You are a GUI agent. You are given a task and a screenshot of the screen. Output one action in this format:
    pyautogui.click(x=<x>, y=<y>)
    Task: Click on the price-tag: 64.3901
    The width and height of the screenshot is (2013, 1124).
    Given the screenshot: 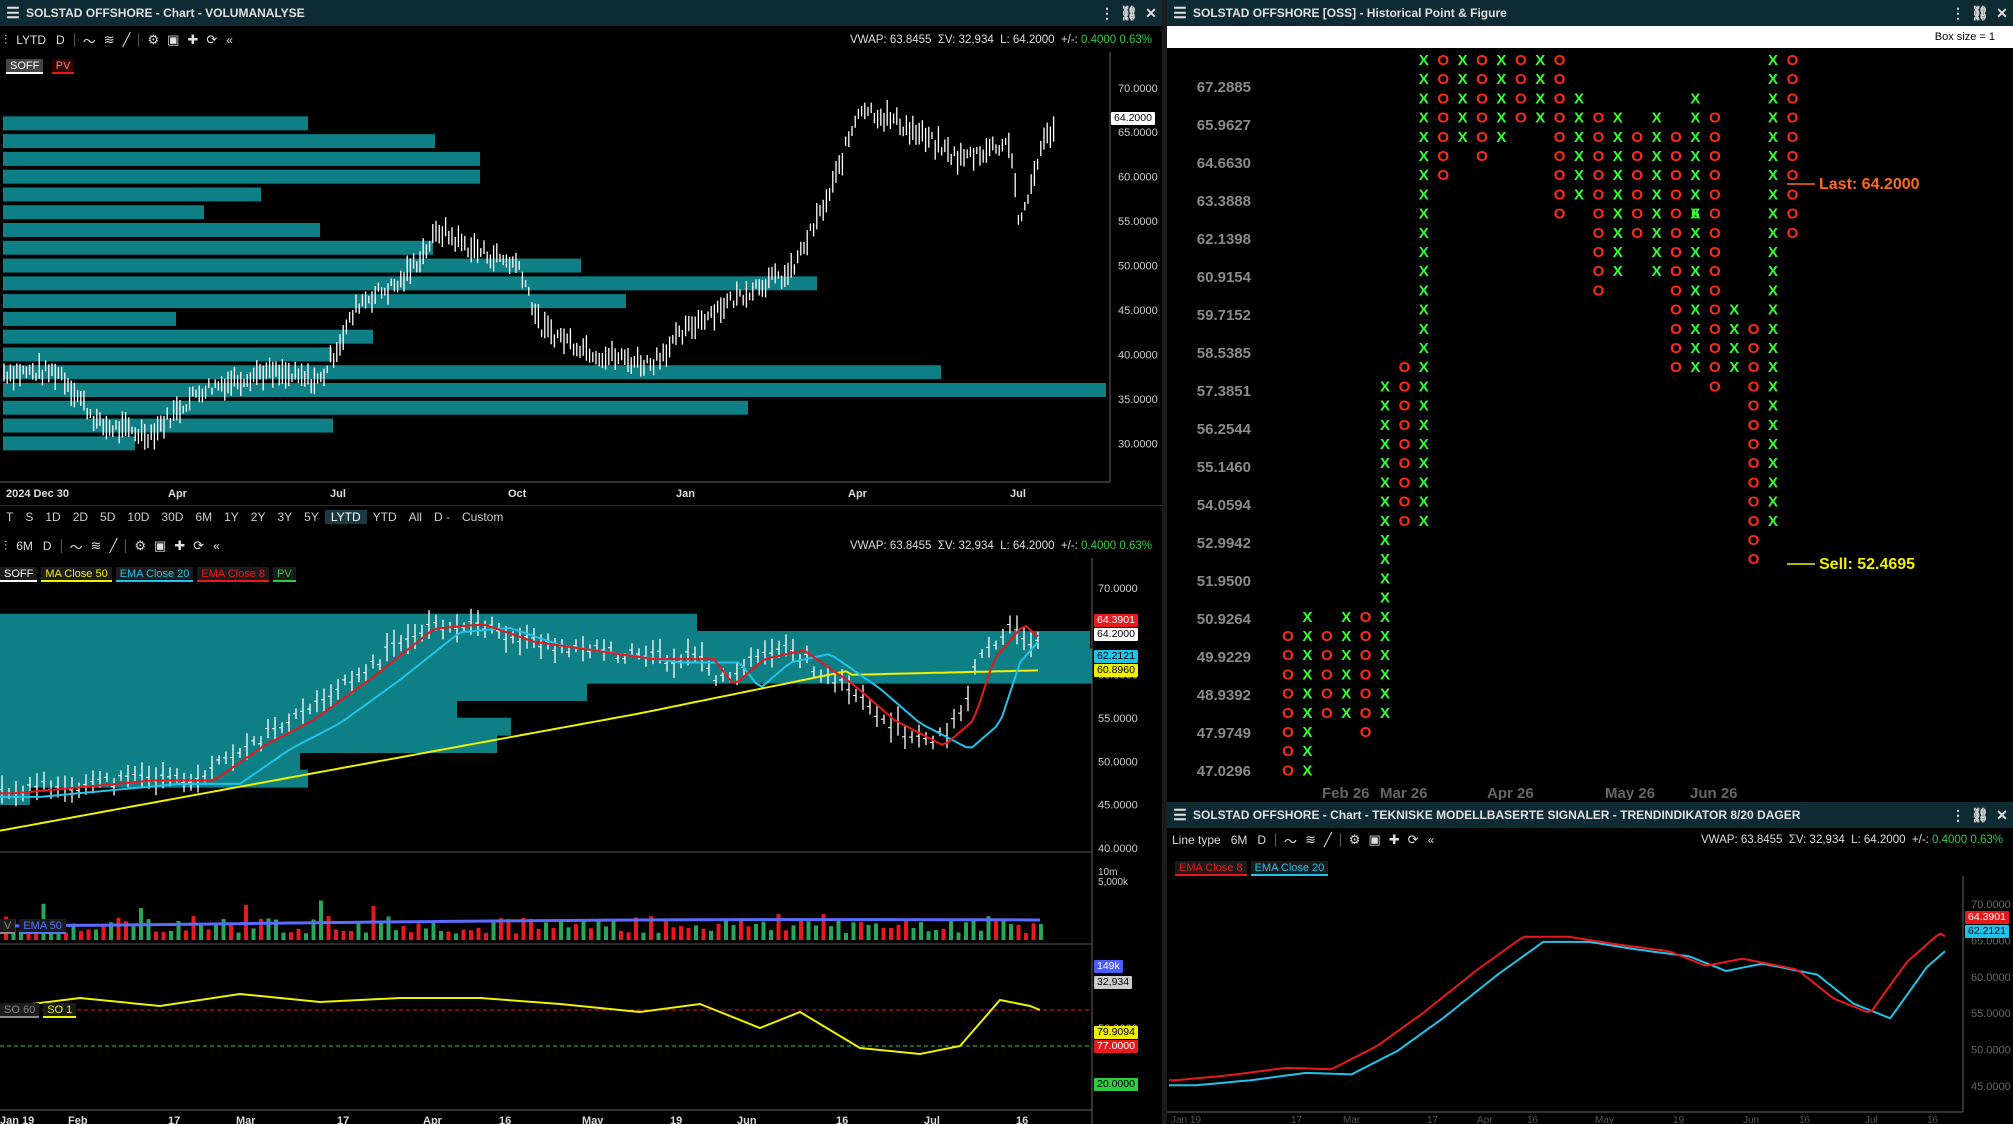 What is the action you would take?
    pyautogui.click(x=1987, y=917)
    